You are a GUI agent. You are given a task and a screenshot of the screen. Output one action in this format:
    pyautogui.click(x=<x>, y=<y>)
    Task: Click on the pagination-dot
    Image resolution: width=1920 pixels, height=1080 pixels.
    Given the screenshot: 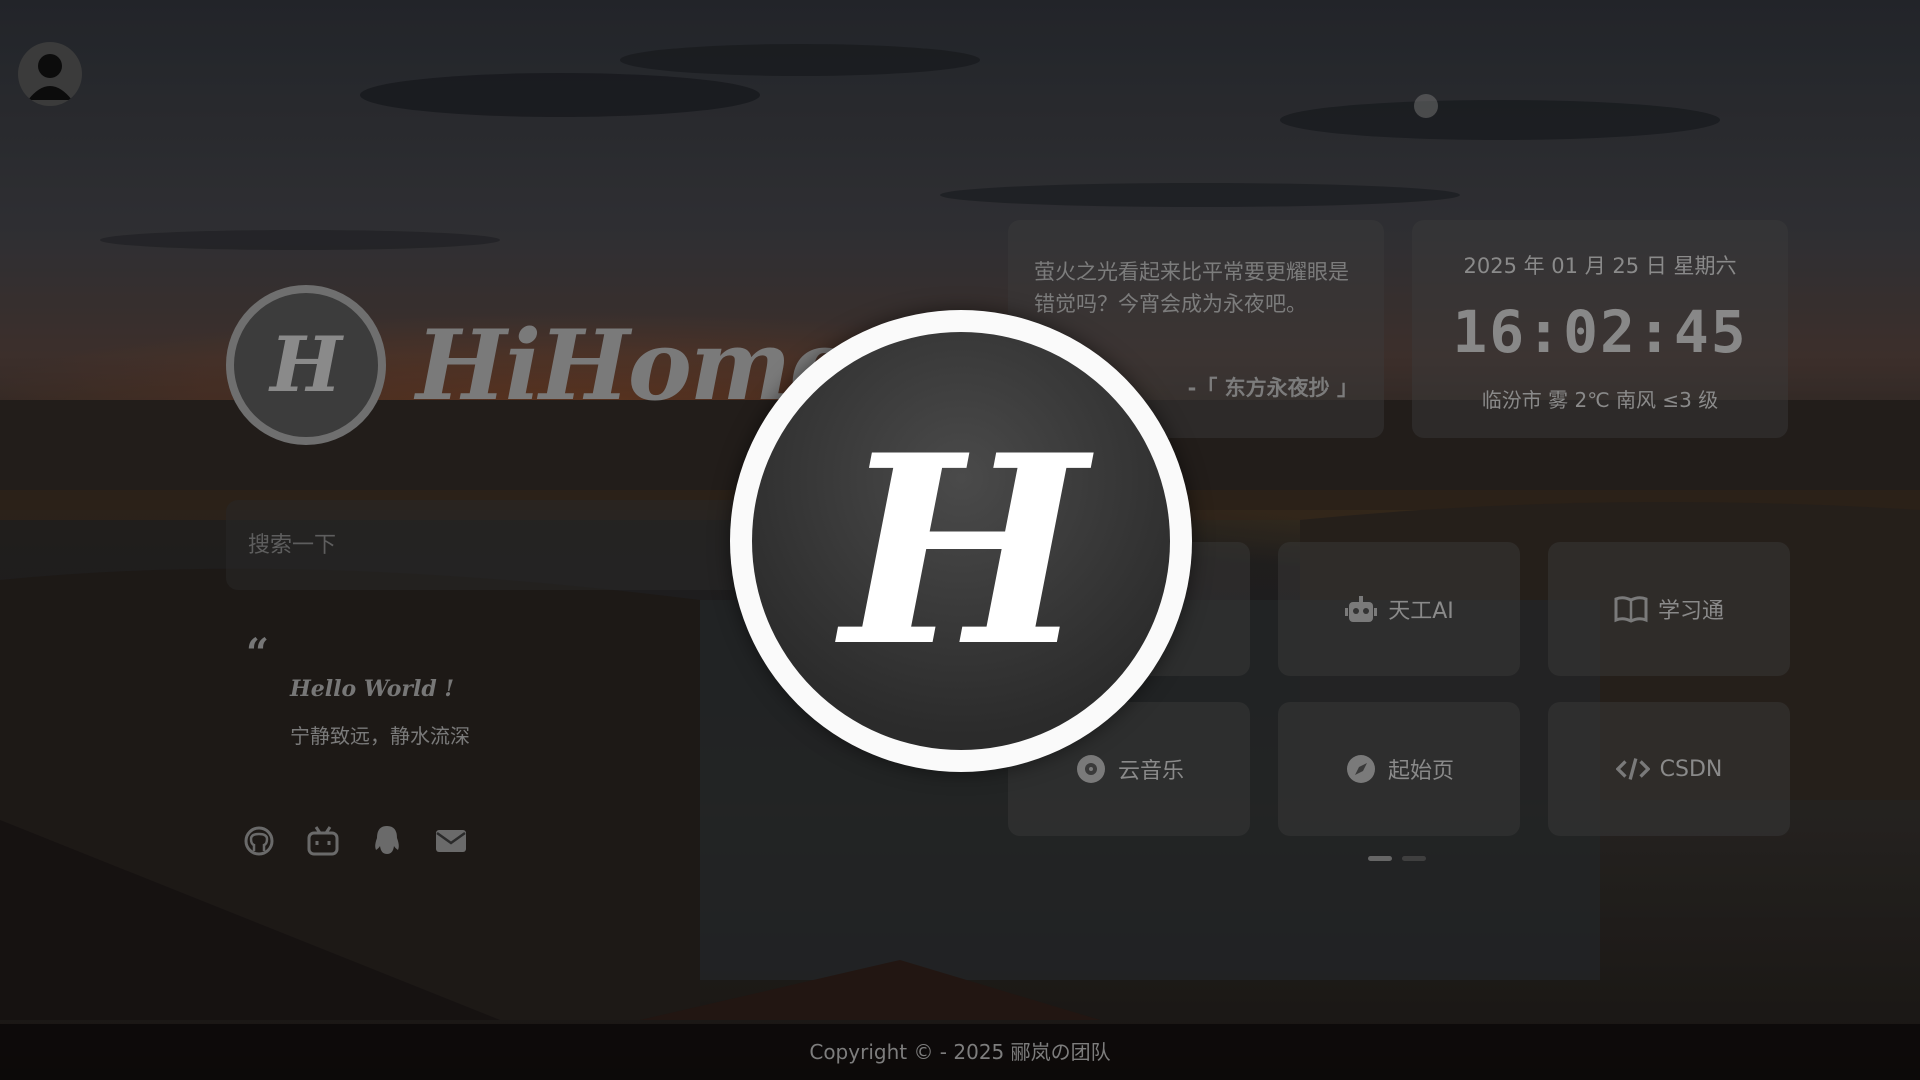 What is the action you would take?
    pyautogui.click(x=1414, y=858)
    